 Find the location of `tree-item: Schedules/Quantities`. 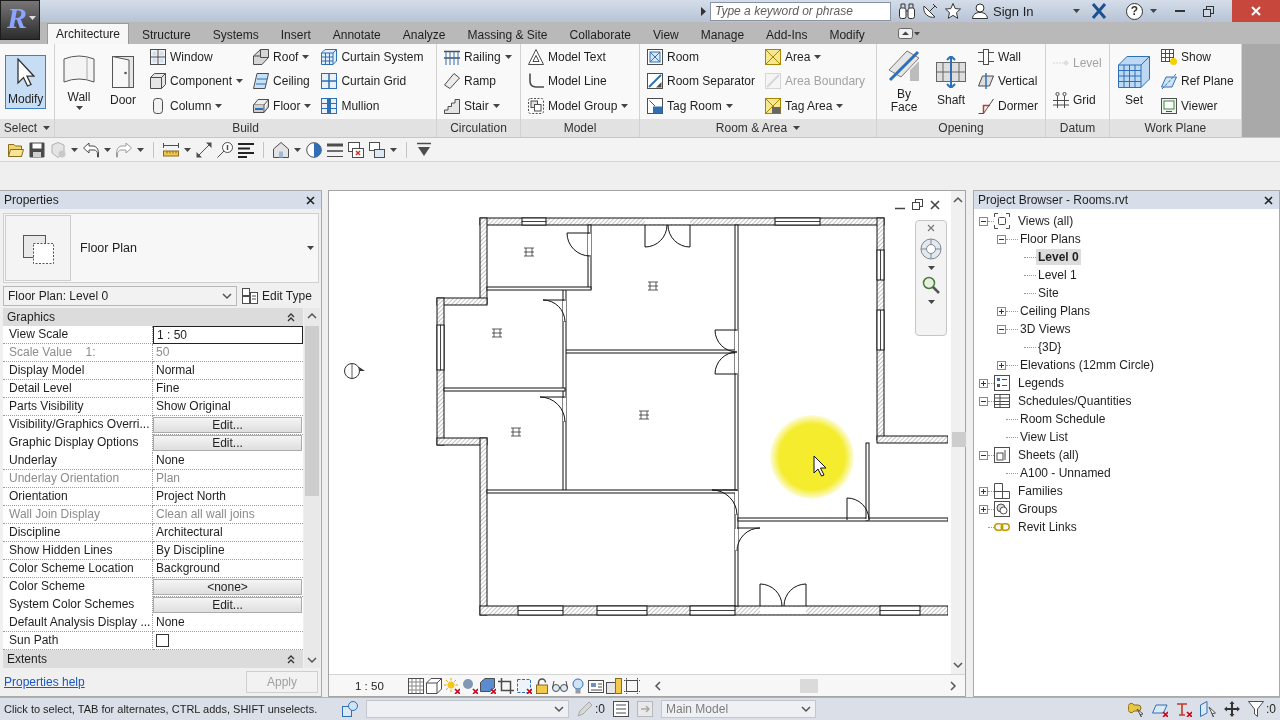

tree-item: Schedules/Quantities is located at coordinates (1075, 401).